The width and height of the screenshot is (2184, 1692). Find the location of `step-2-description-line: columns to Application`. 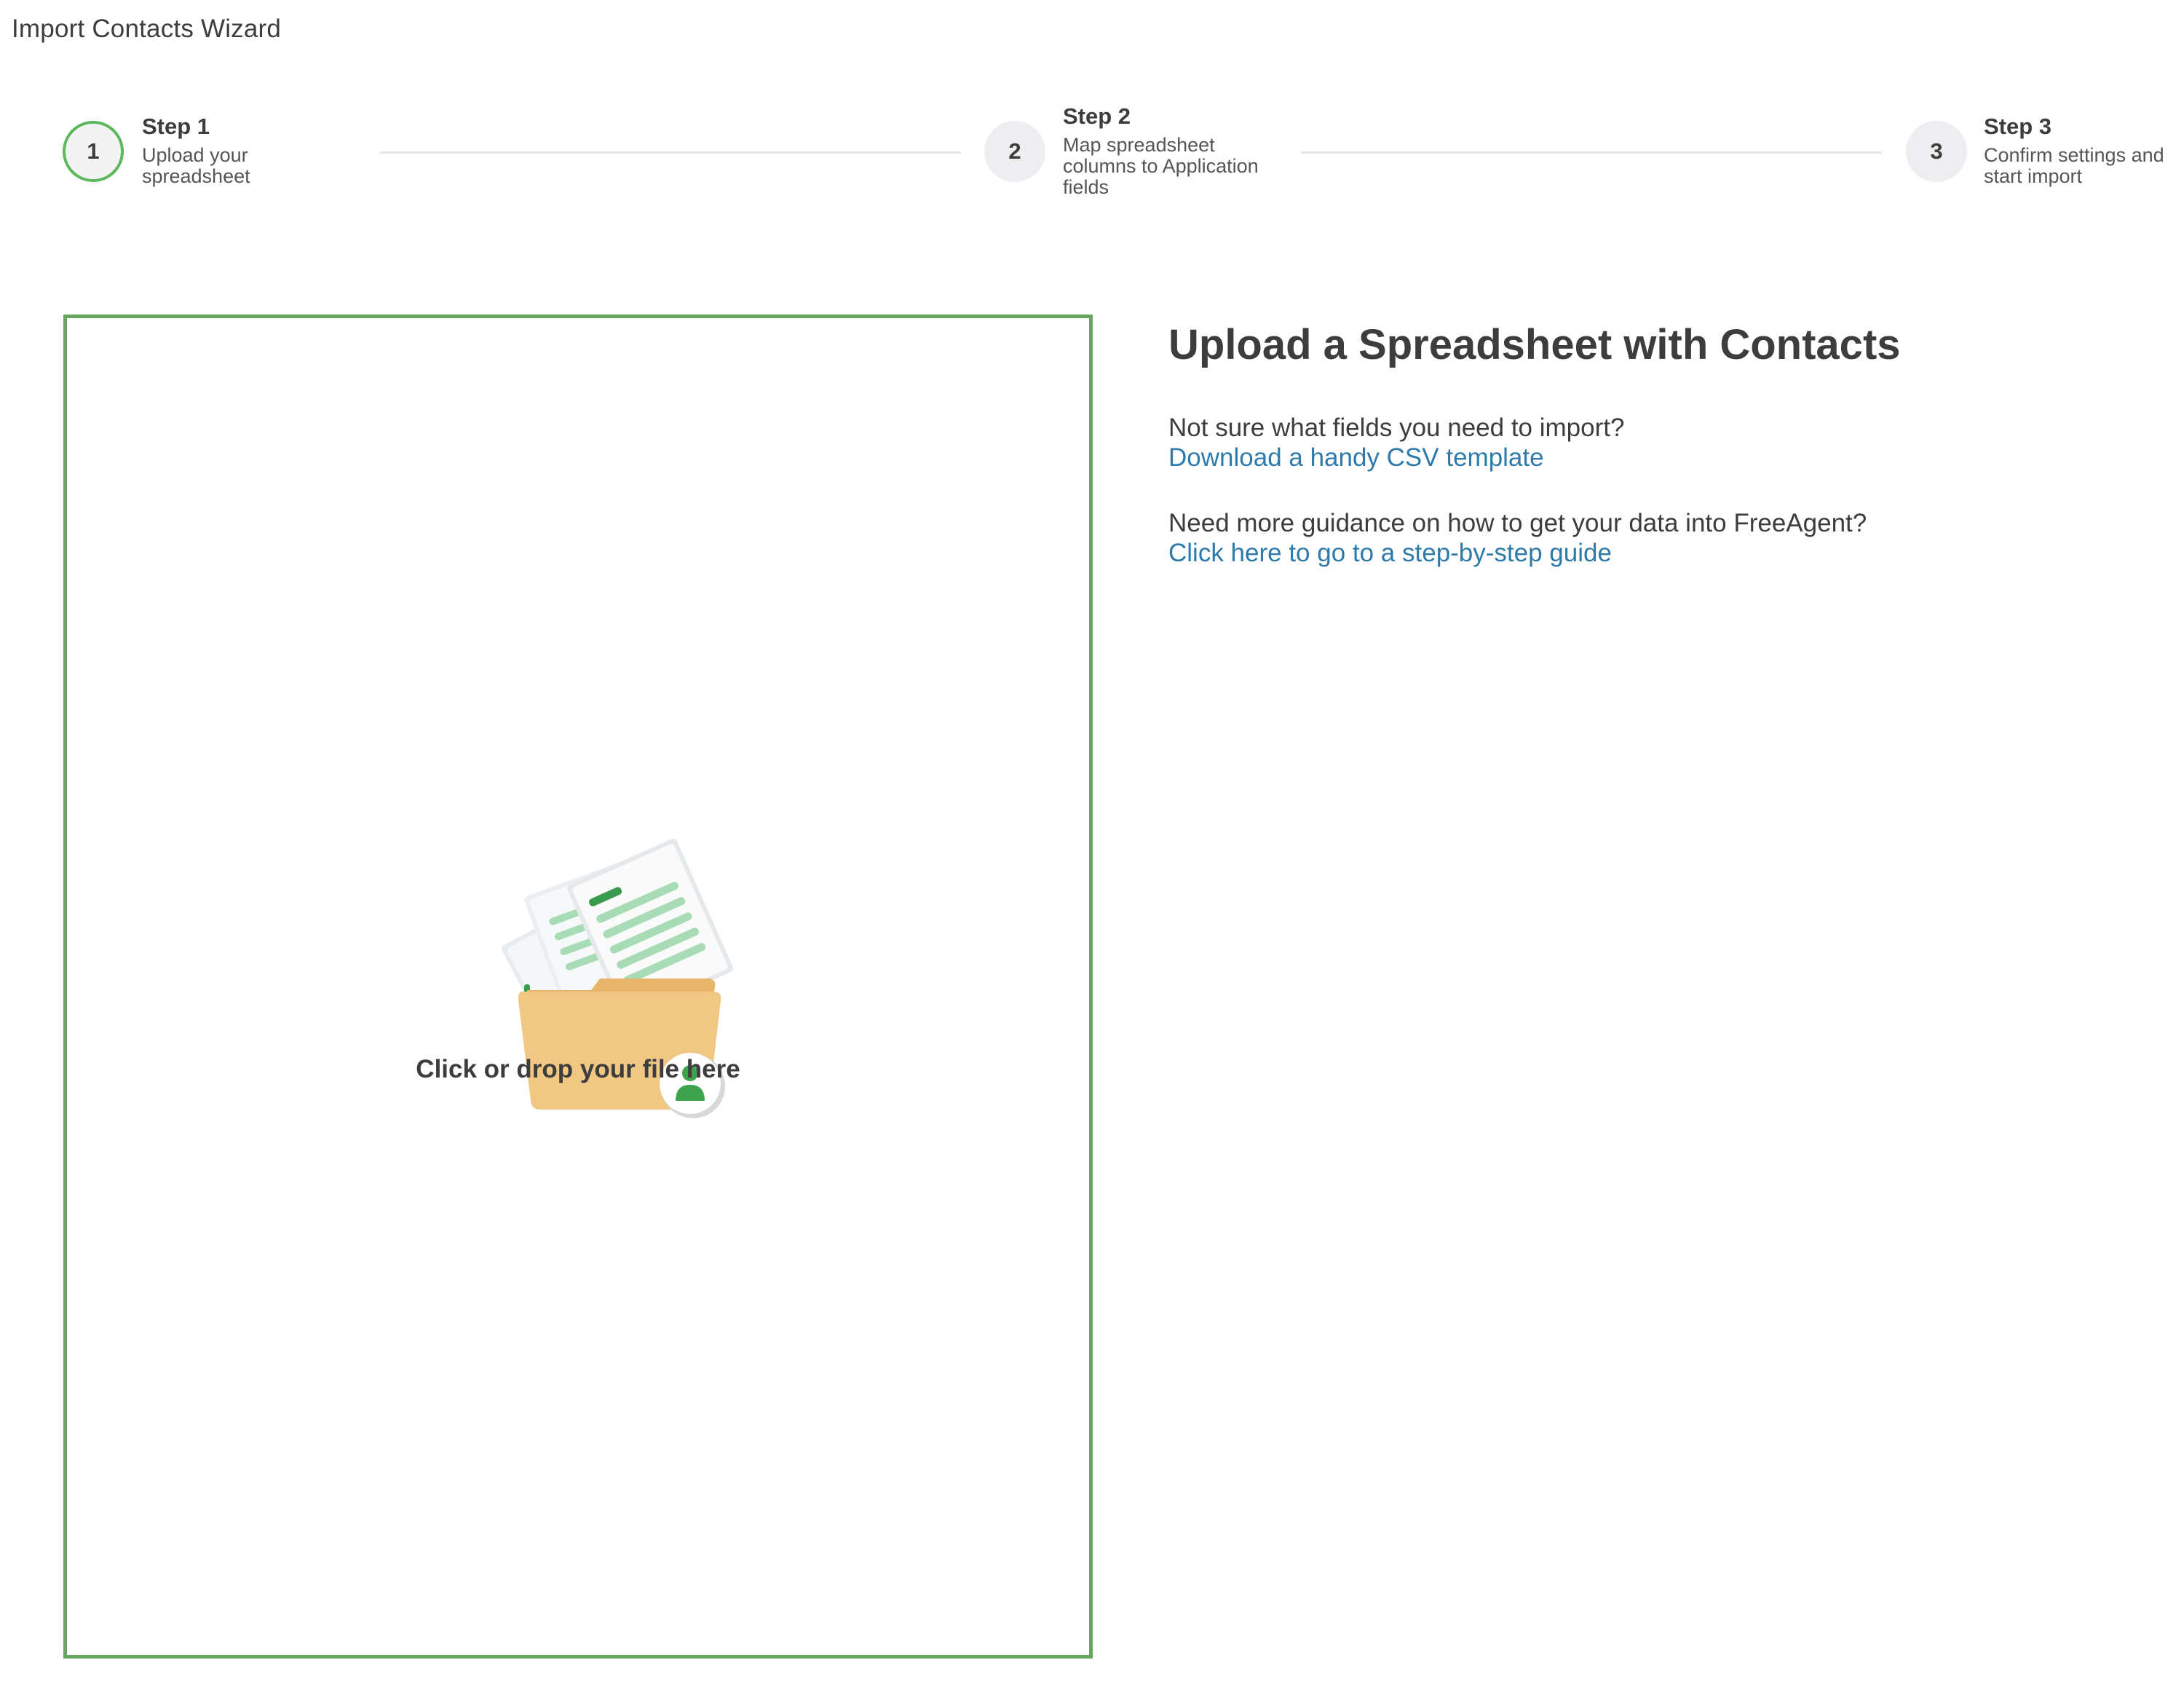

step-2-description-line: columns to Application is located at coordinates (1161, 166).